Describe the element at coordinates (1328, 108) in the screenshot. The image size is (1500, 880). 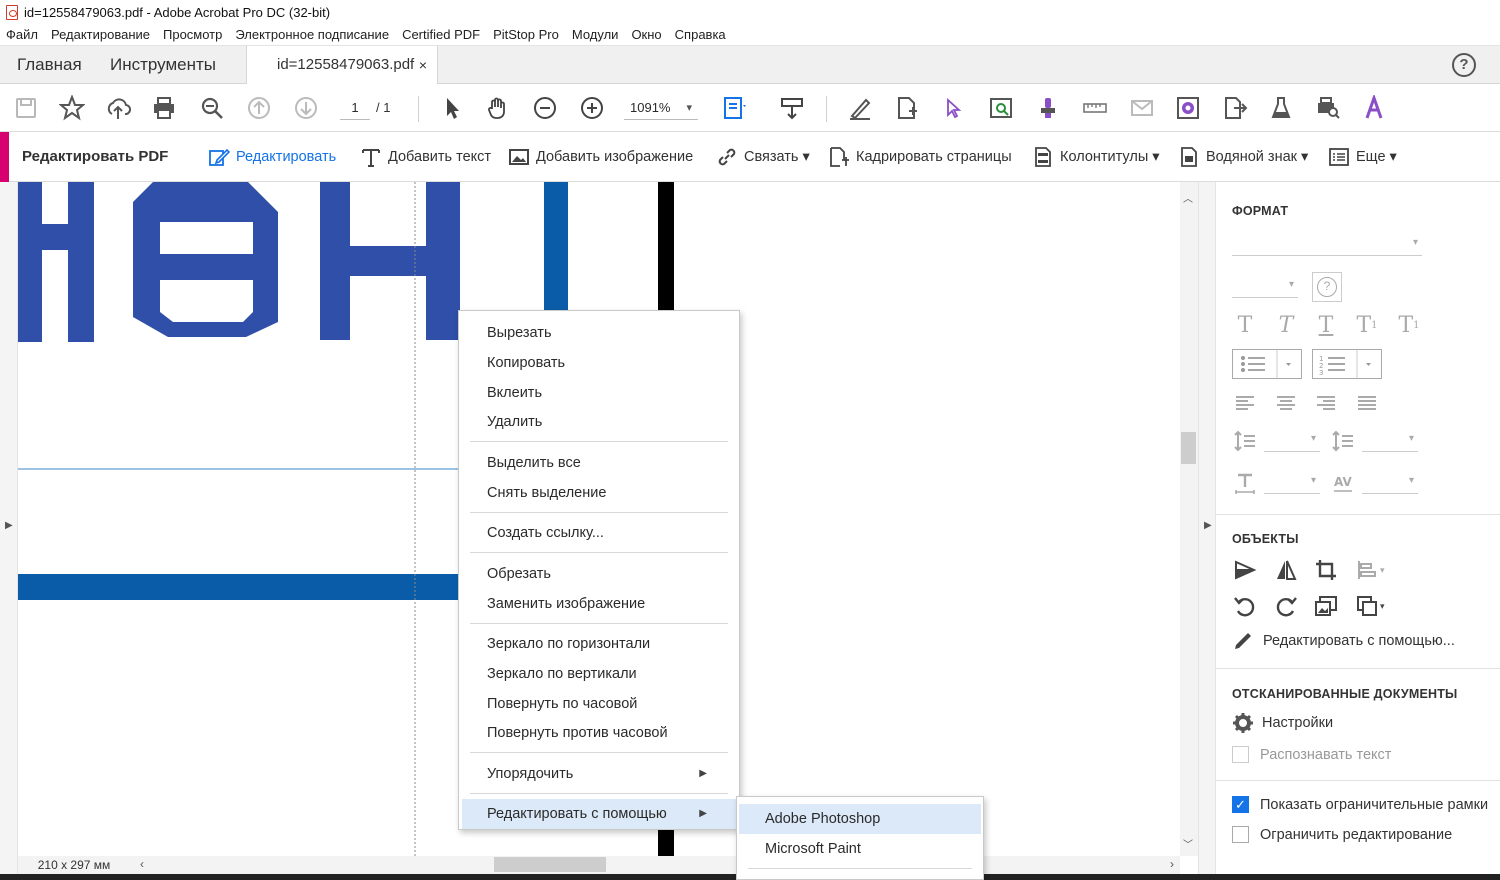
I see `print-preview-icon` at that location.